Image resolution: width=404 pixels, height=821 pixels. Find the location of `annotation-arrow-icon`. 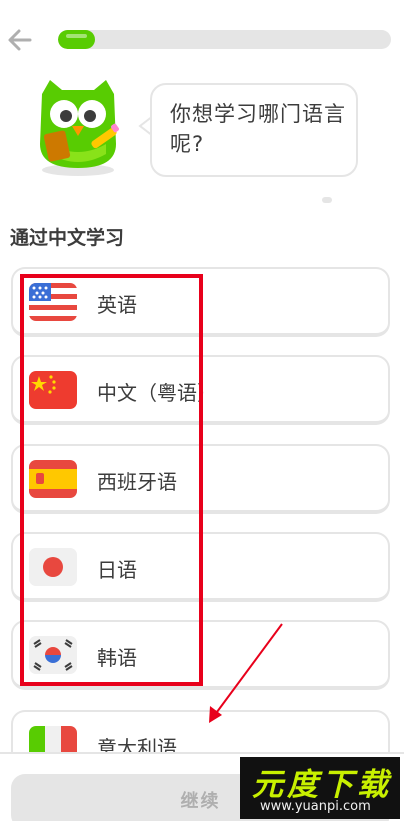

annotation-arrow-icon is located at coordinates (246, 673).